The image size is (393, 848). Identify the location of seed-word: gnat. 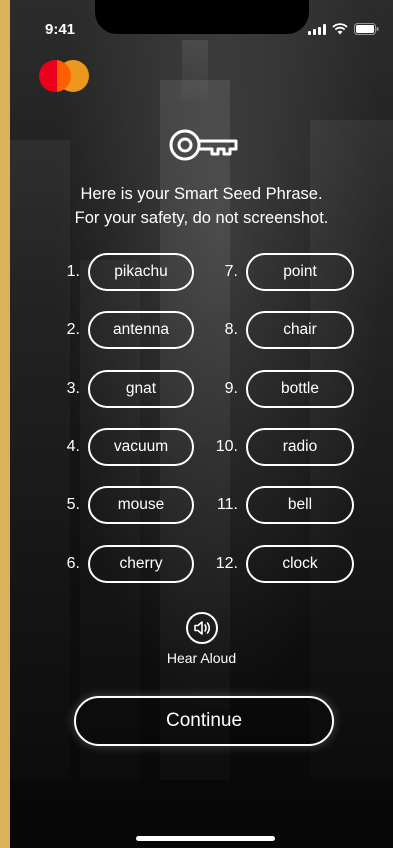
(141, 389).